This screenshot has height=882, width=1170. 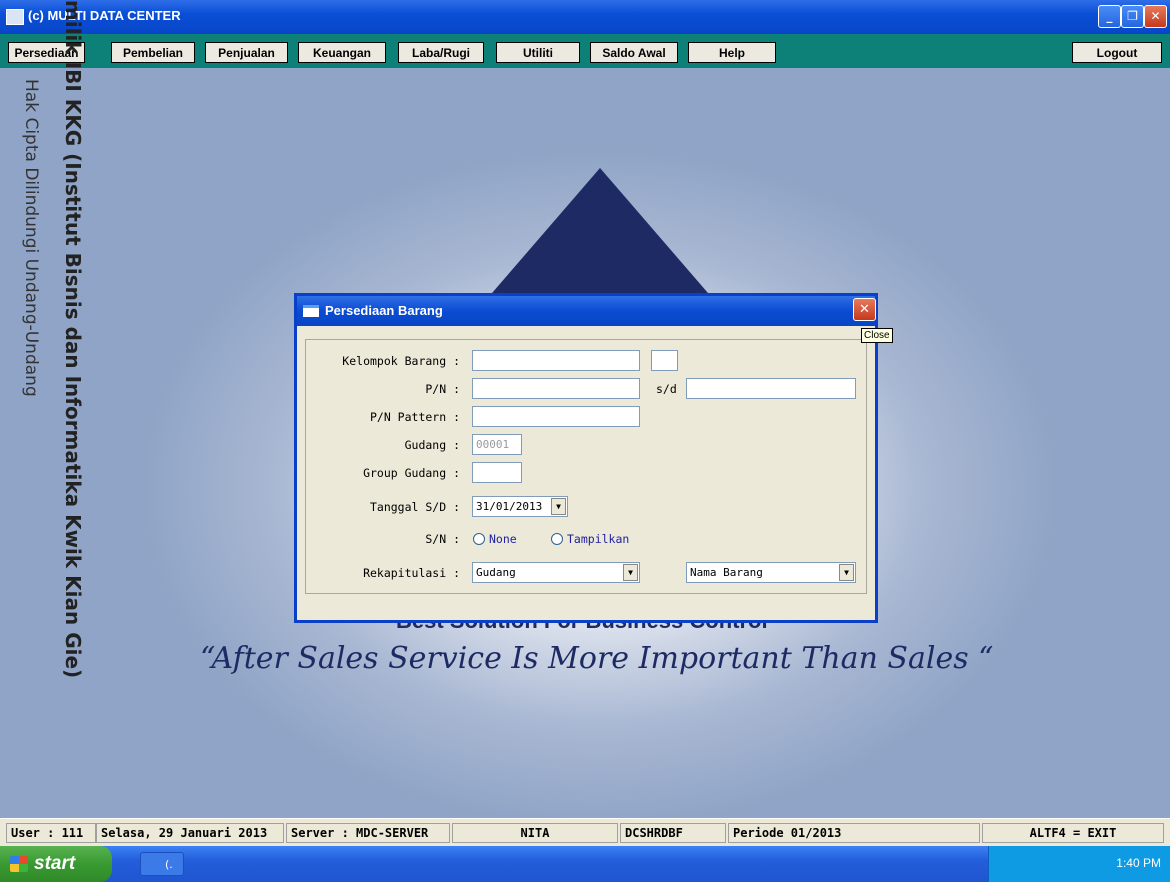 I want to click on dialog-close-button: ✕, so click(x=864, y=309).